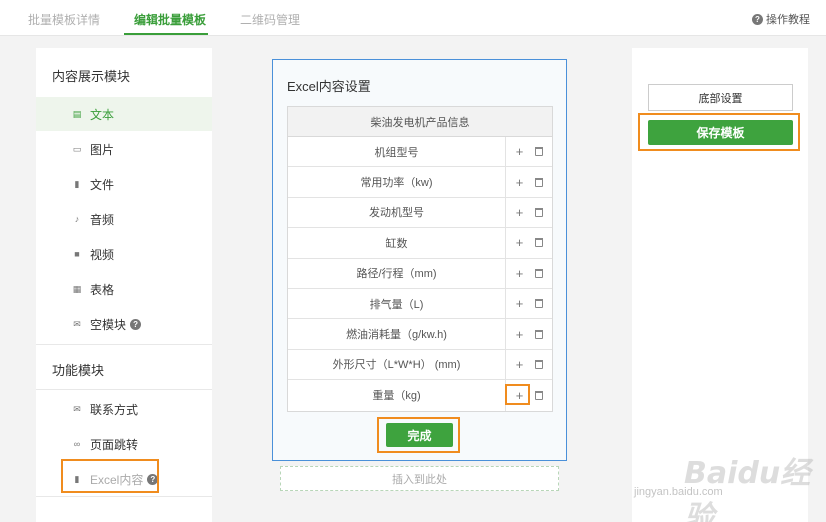  I want to click on module-item-label: 联系方式, so click(114, 409).